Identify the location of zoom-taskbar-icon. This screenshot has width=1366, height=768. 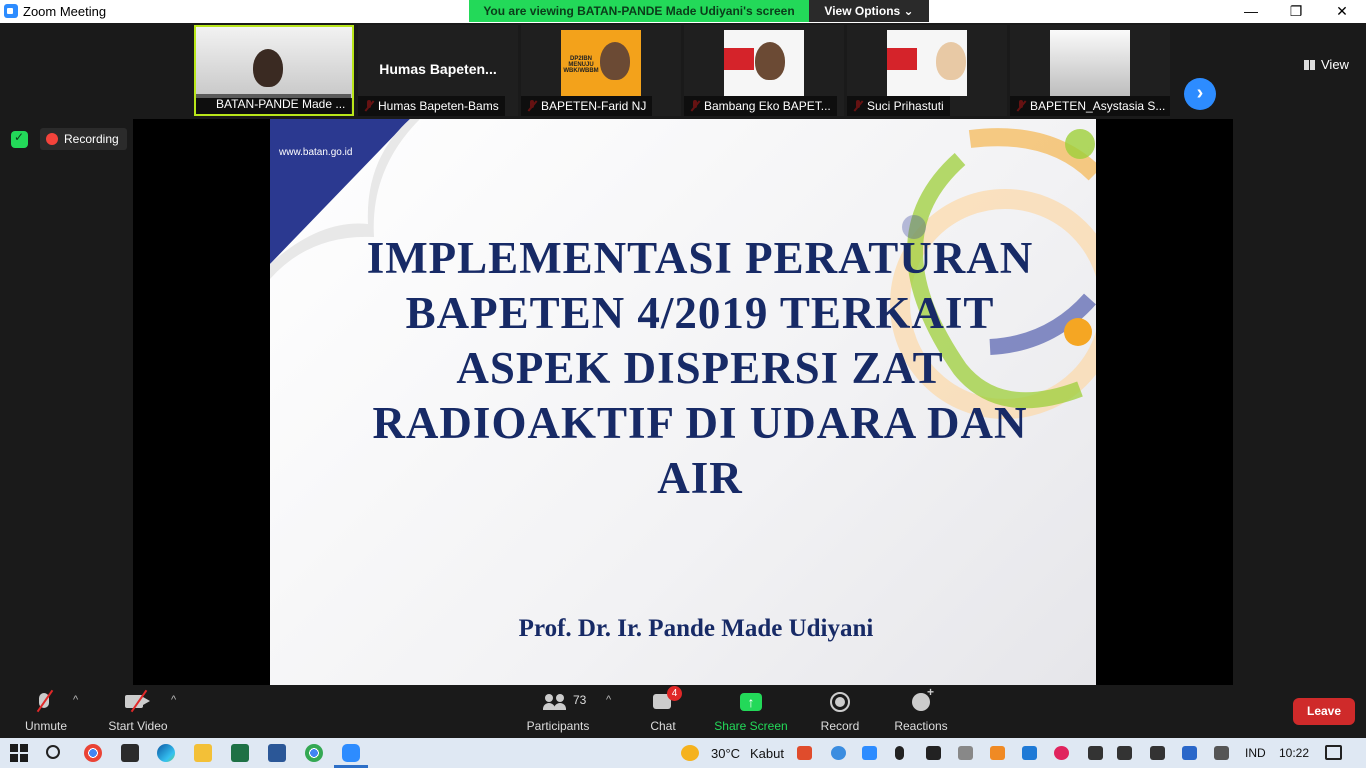
(351, 753).